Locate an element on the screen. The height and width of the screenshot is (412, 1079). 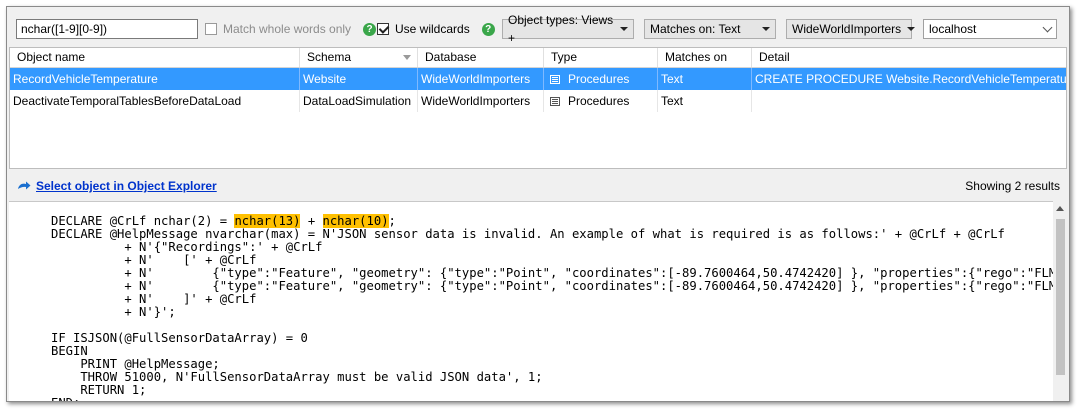
sort-arrow-icon is located at coordinates (407, 57).